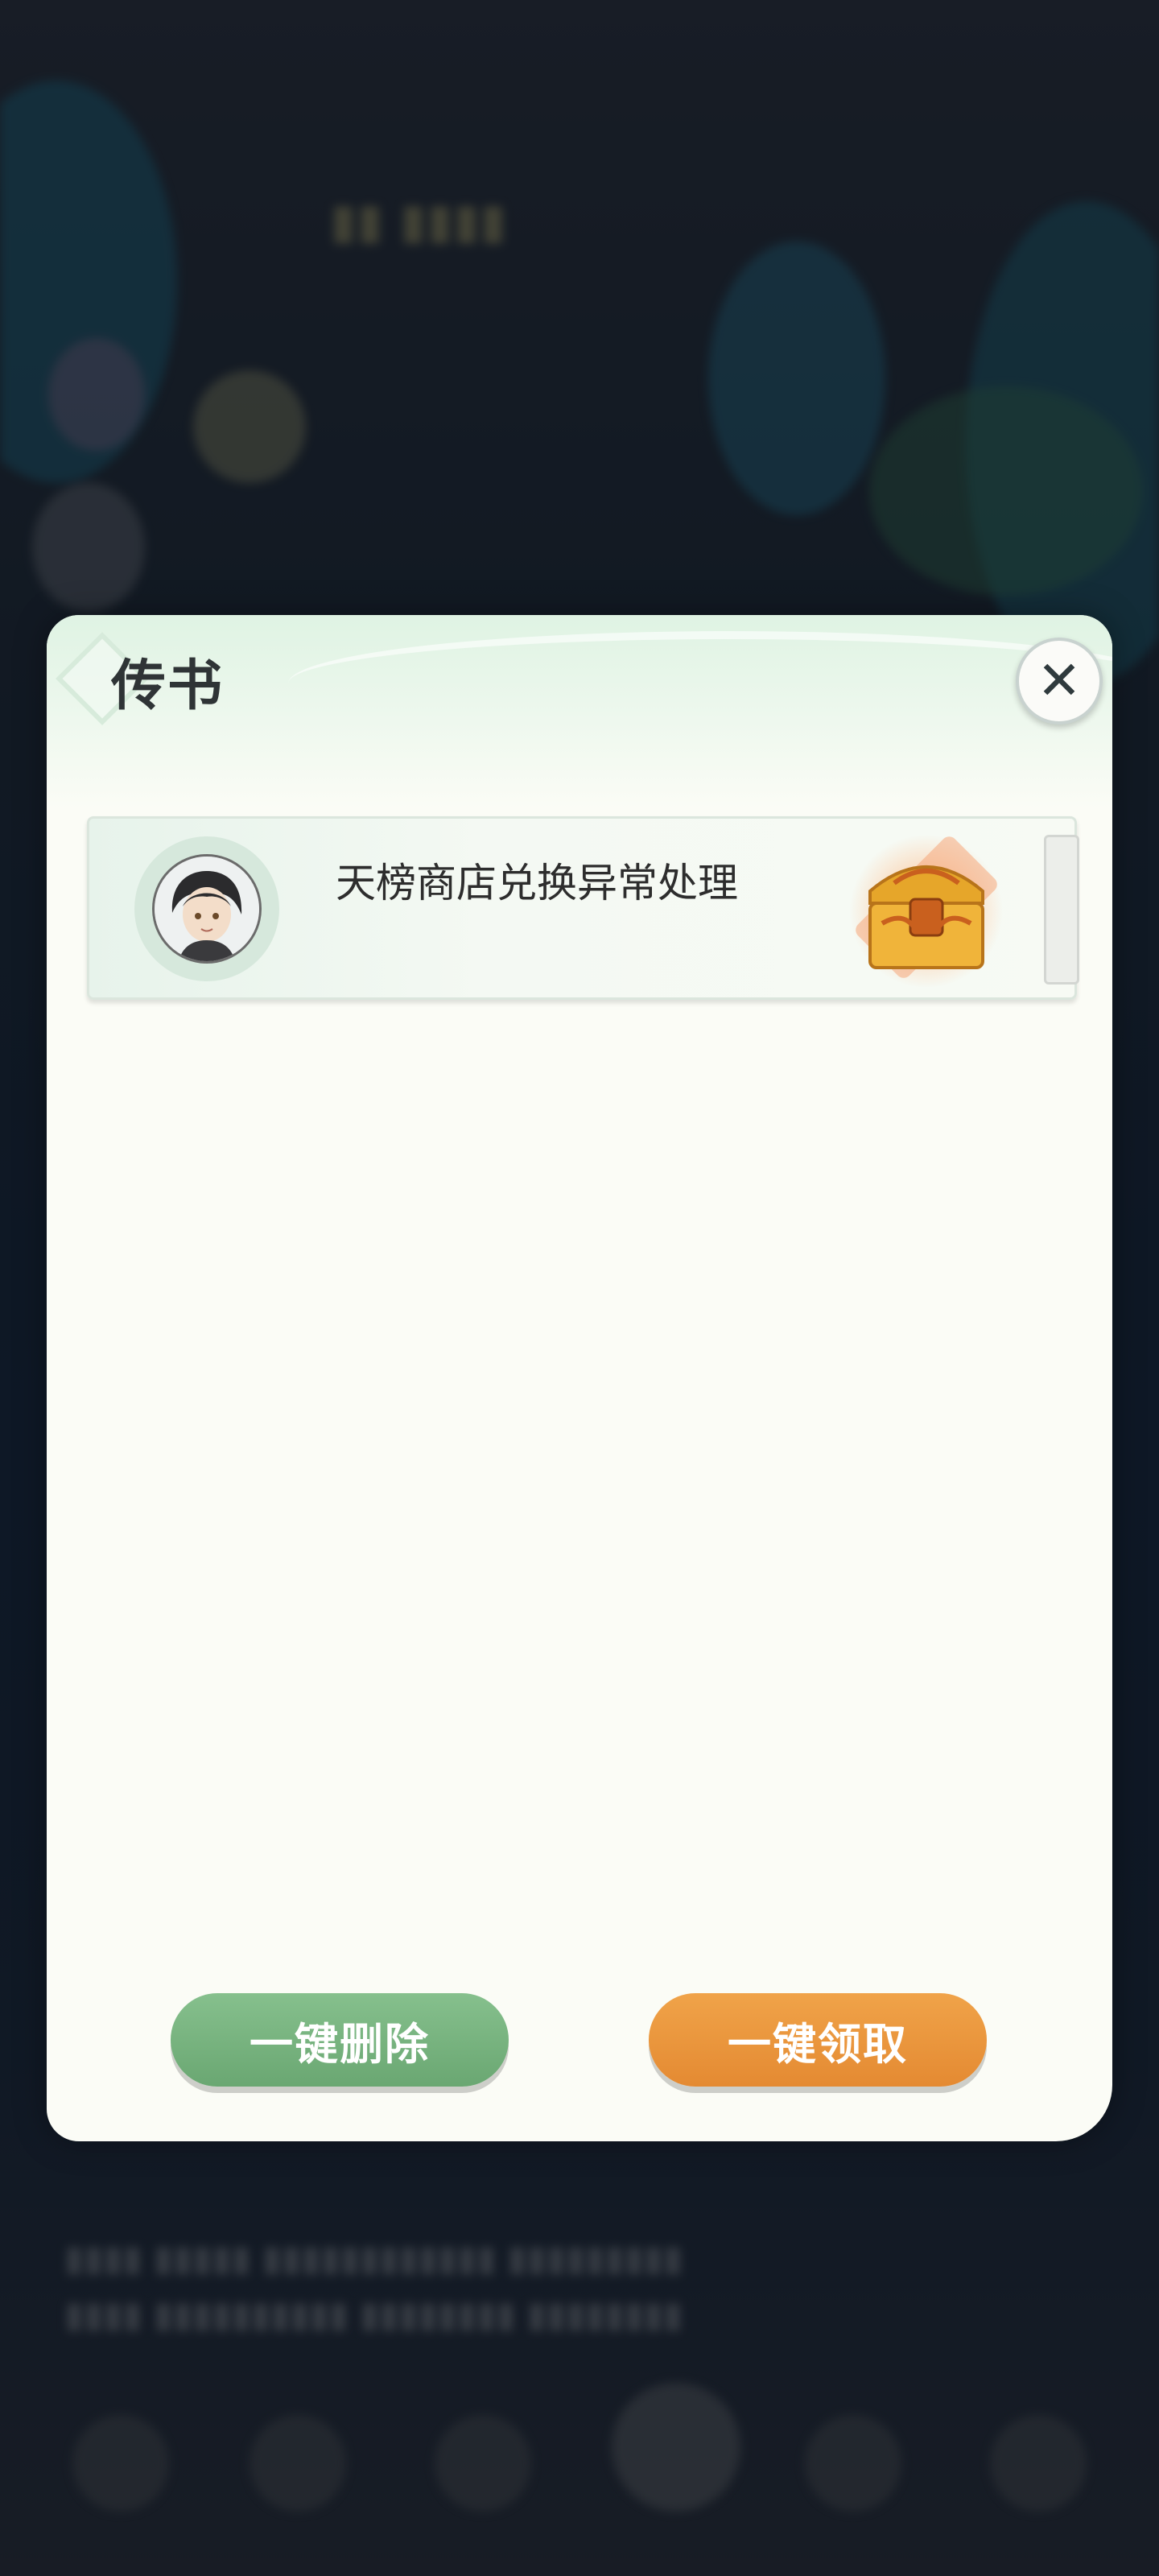 This screenshot has width=1159, height=2576. I want to click on mail-subject: 天榜商店兑换异常处理, so click(537, 883).